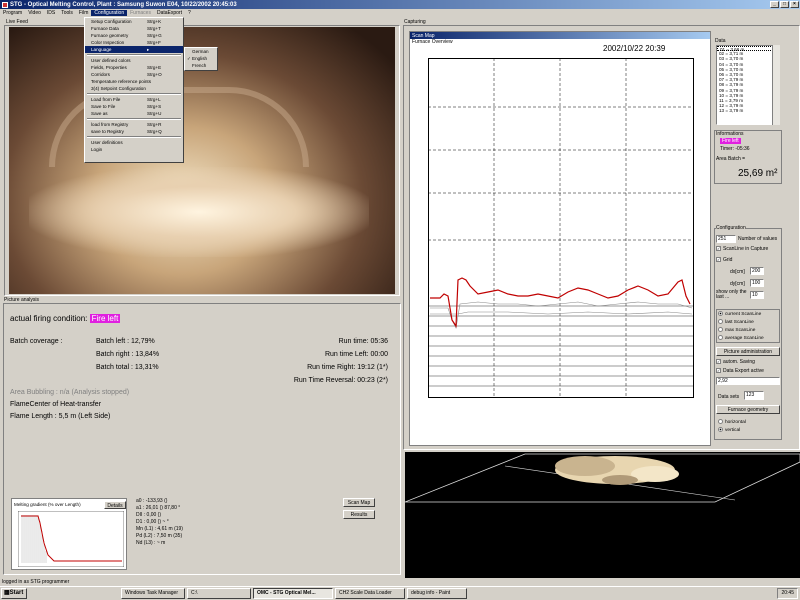 The width and height of the screenshot is (800, 600). I want to click on window-title: STG - Optical Melting Control, Plant, so click(123, 4).